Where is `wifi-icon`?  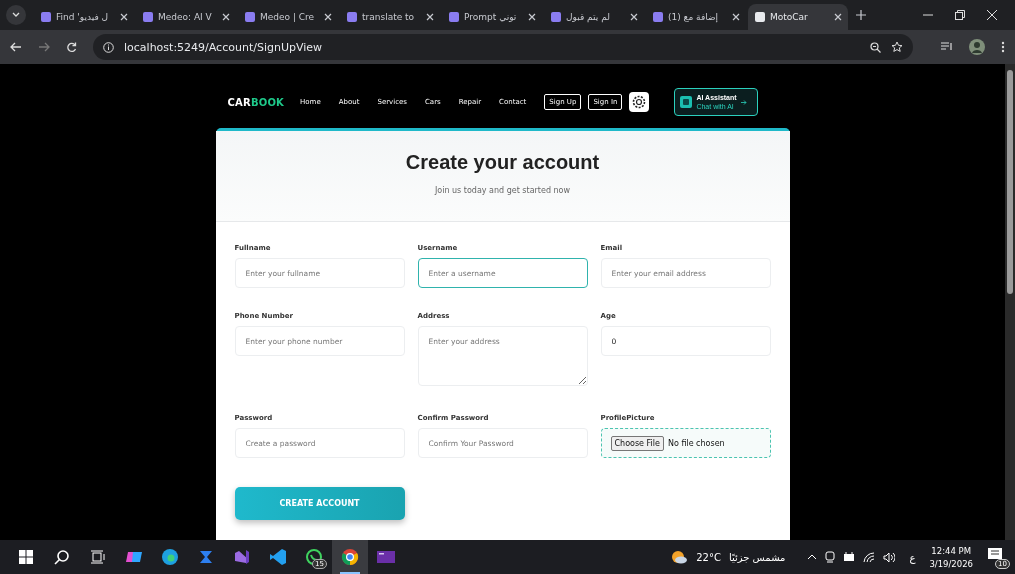 wifi-icon is located at coordinates (869, 557).